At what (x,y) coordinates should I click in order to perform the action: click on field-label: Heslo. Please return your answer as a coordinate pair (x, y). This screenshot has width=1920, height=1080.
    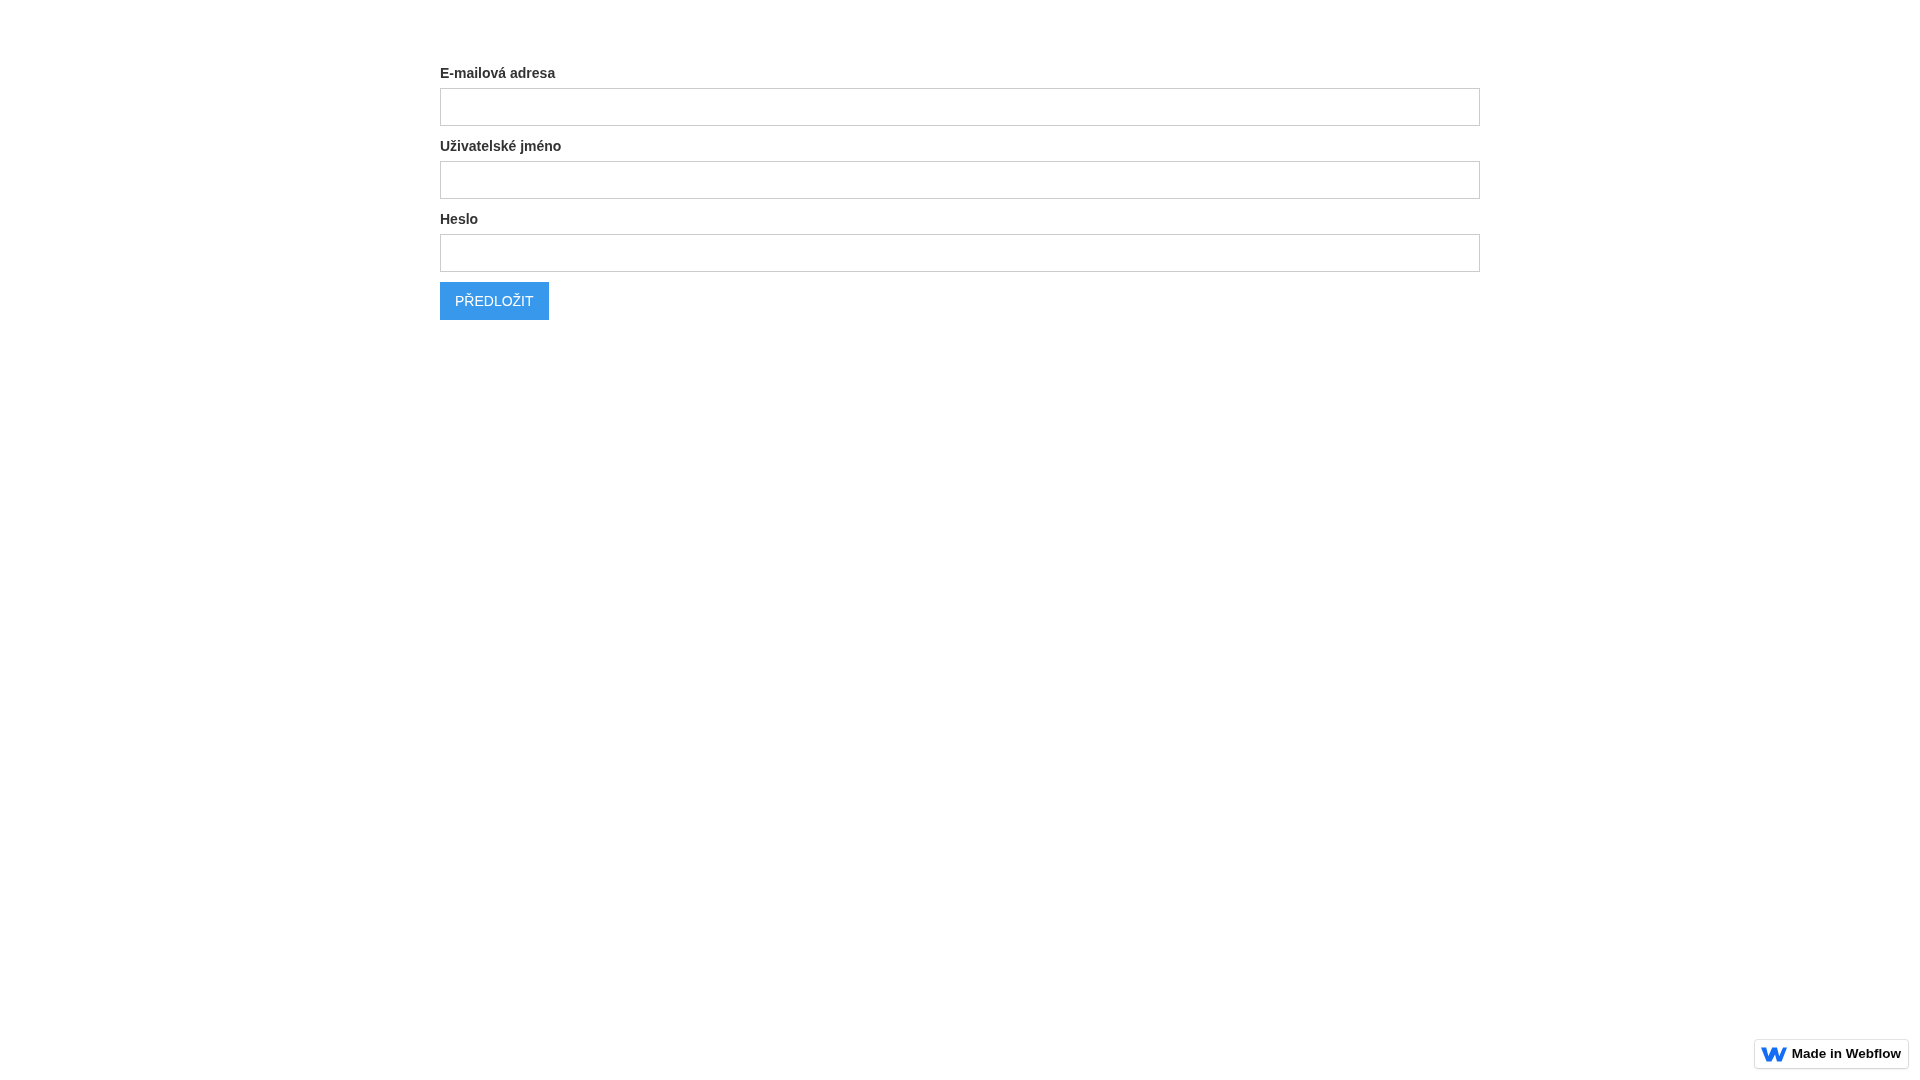
    Looking at the image, I should click on (459, 219).